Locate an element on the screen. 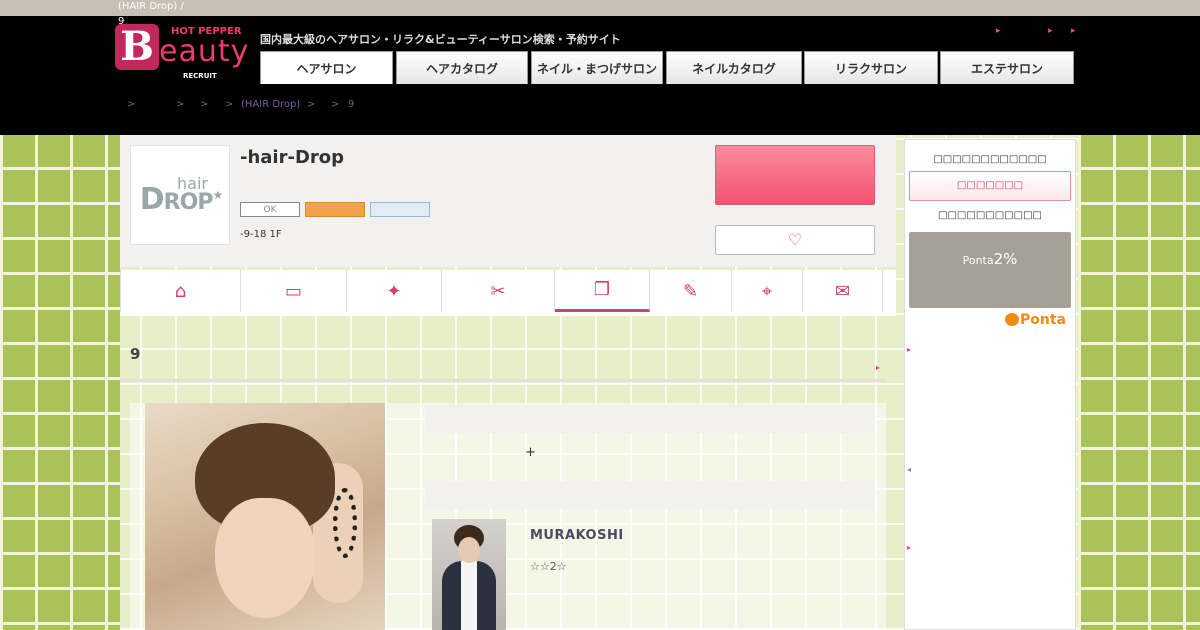  nav-reviews: ✉ is located at coordinates (843, 291).